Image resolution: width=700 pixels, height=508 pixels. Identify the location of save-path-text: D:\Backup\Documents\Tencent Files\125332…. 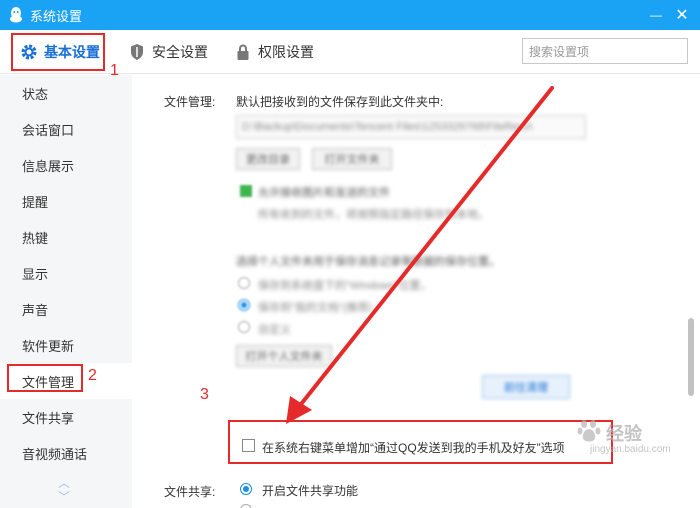
(387, 127).